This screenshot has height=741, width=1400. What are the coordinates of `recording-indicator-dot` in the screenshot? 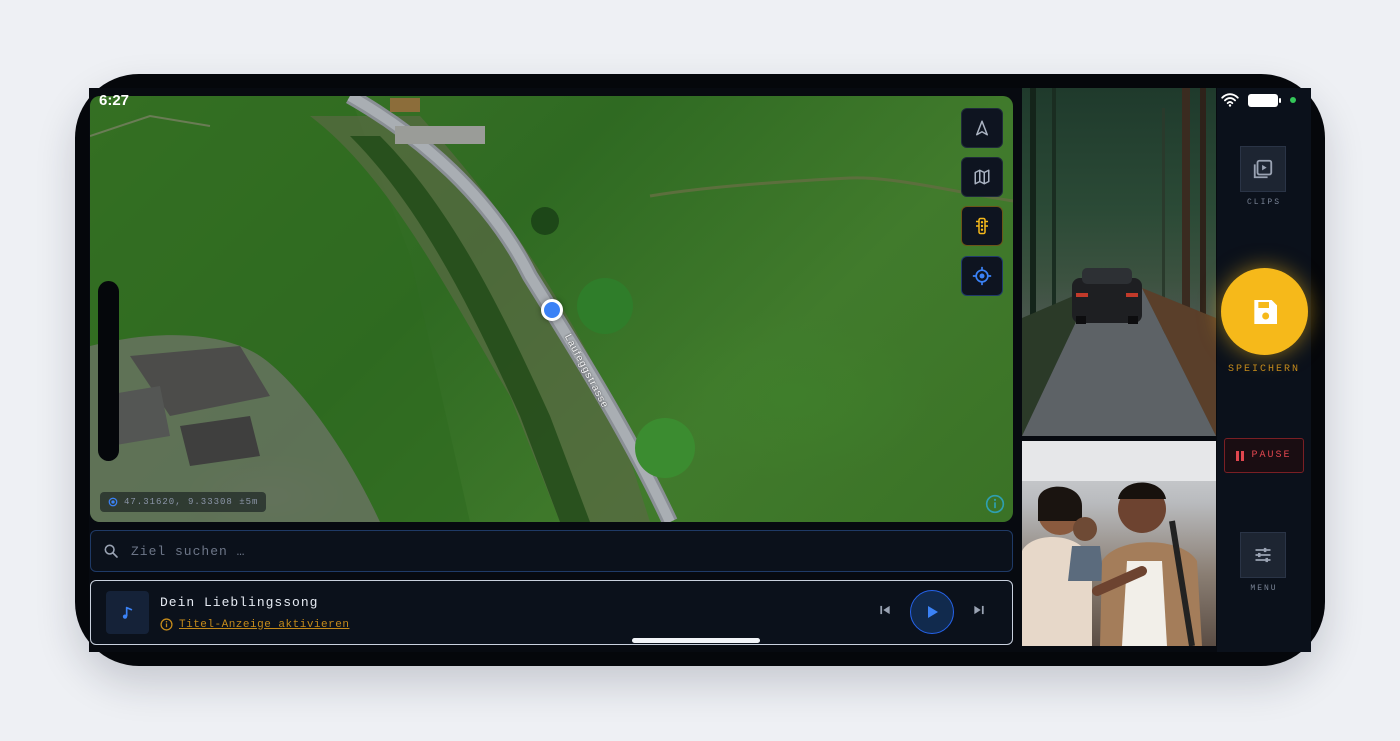 It's located at (1293, 100).